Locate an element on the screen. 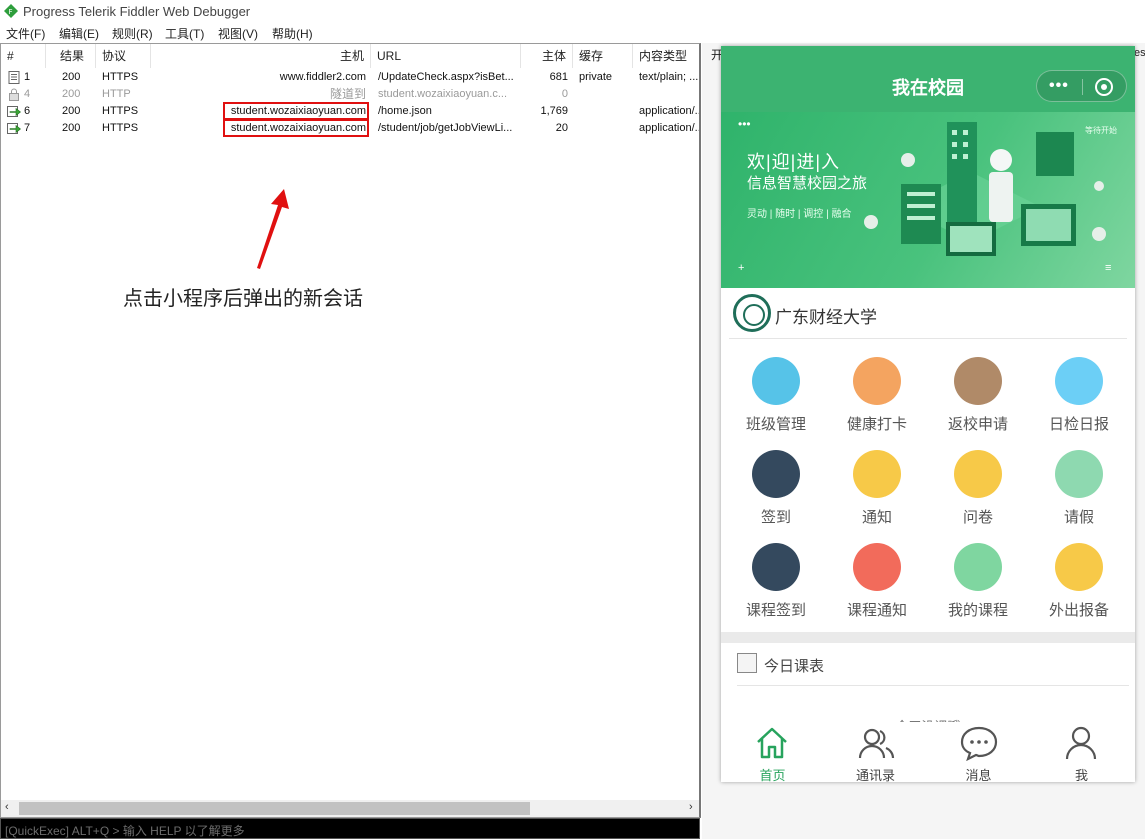 The height and width of the screenshot is (839, 1145). school-name: 广东财经大学 is located at coordinates (826, 317).